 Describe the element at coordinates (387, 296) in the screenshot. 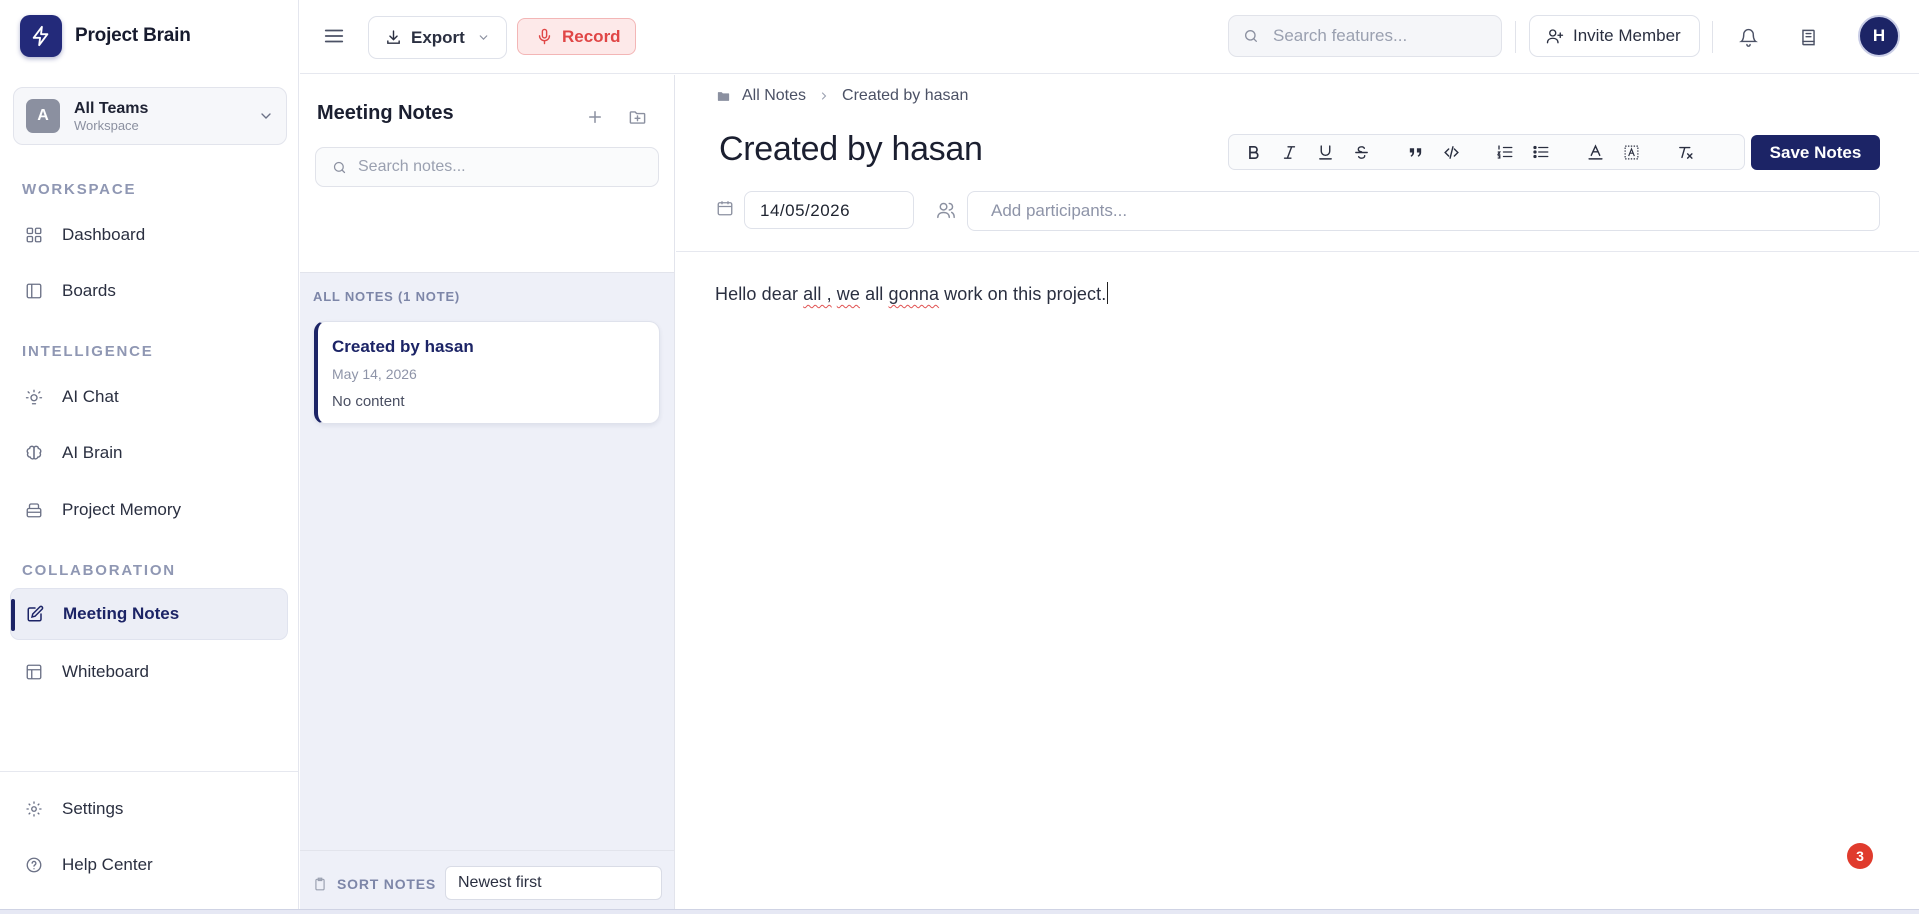

I see `notes-list-header: ALL NOTES (1 NOTE)` at that location.